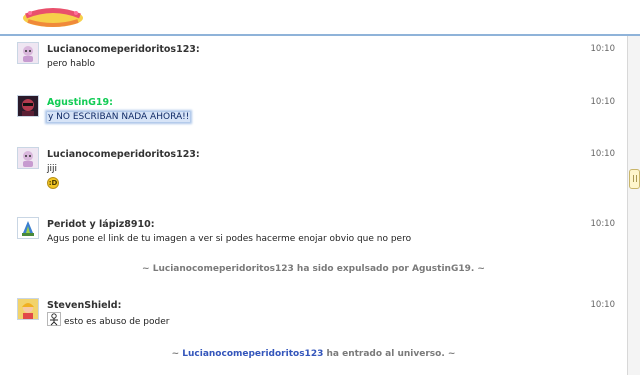 This screenshot has width=640, height=375. Describe the element at coordinates (84, 305) in the screenshot. I see `username: StevenShield:` at that location.